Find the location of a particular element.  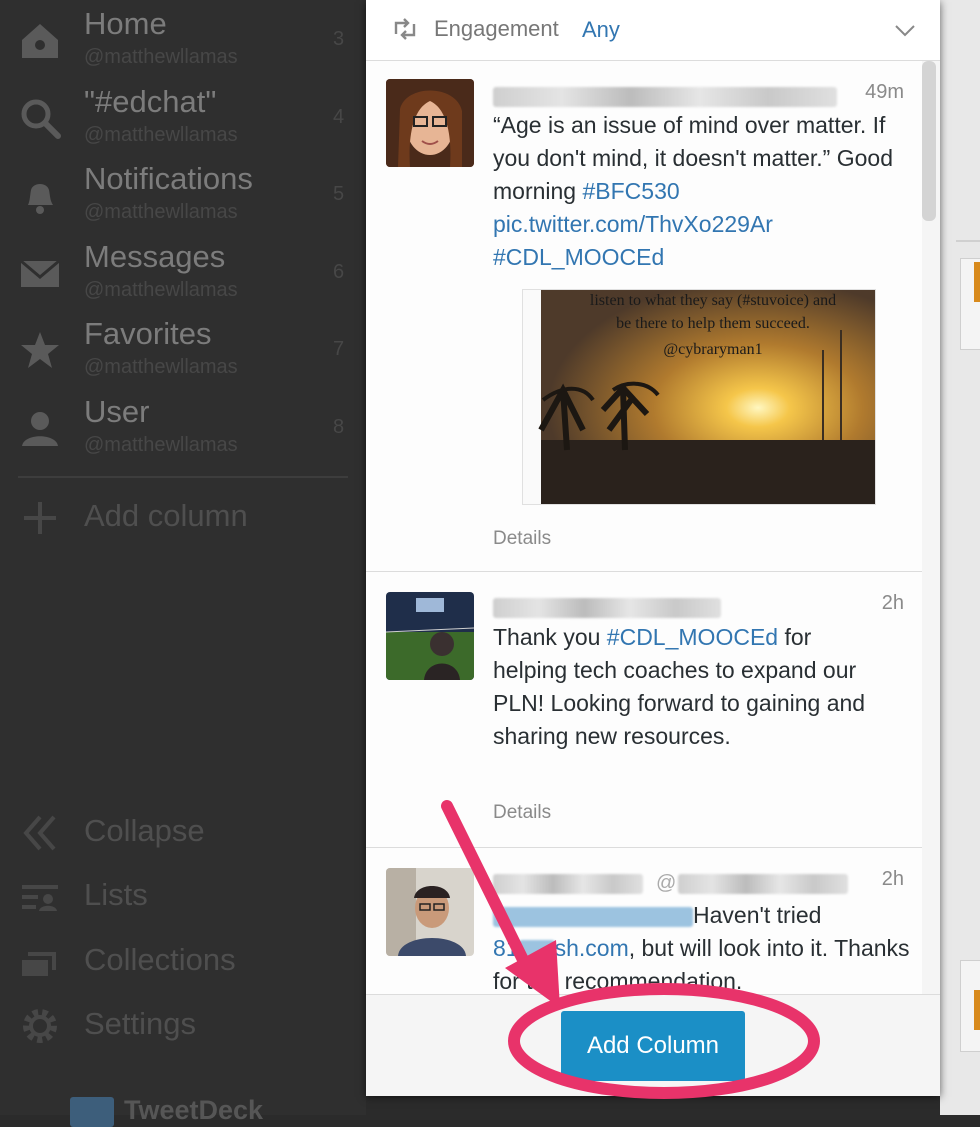

author-handle: @ is located at coordinates (666, 883).